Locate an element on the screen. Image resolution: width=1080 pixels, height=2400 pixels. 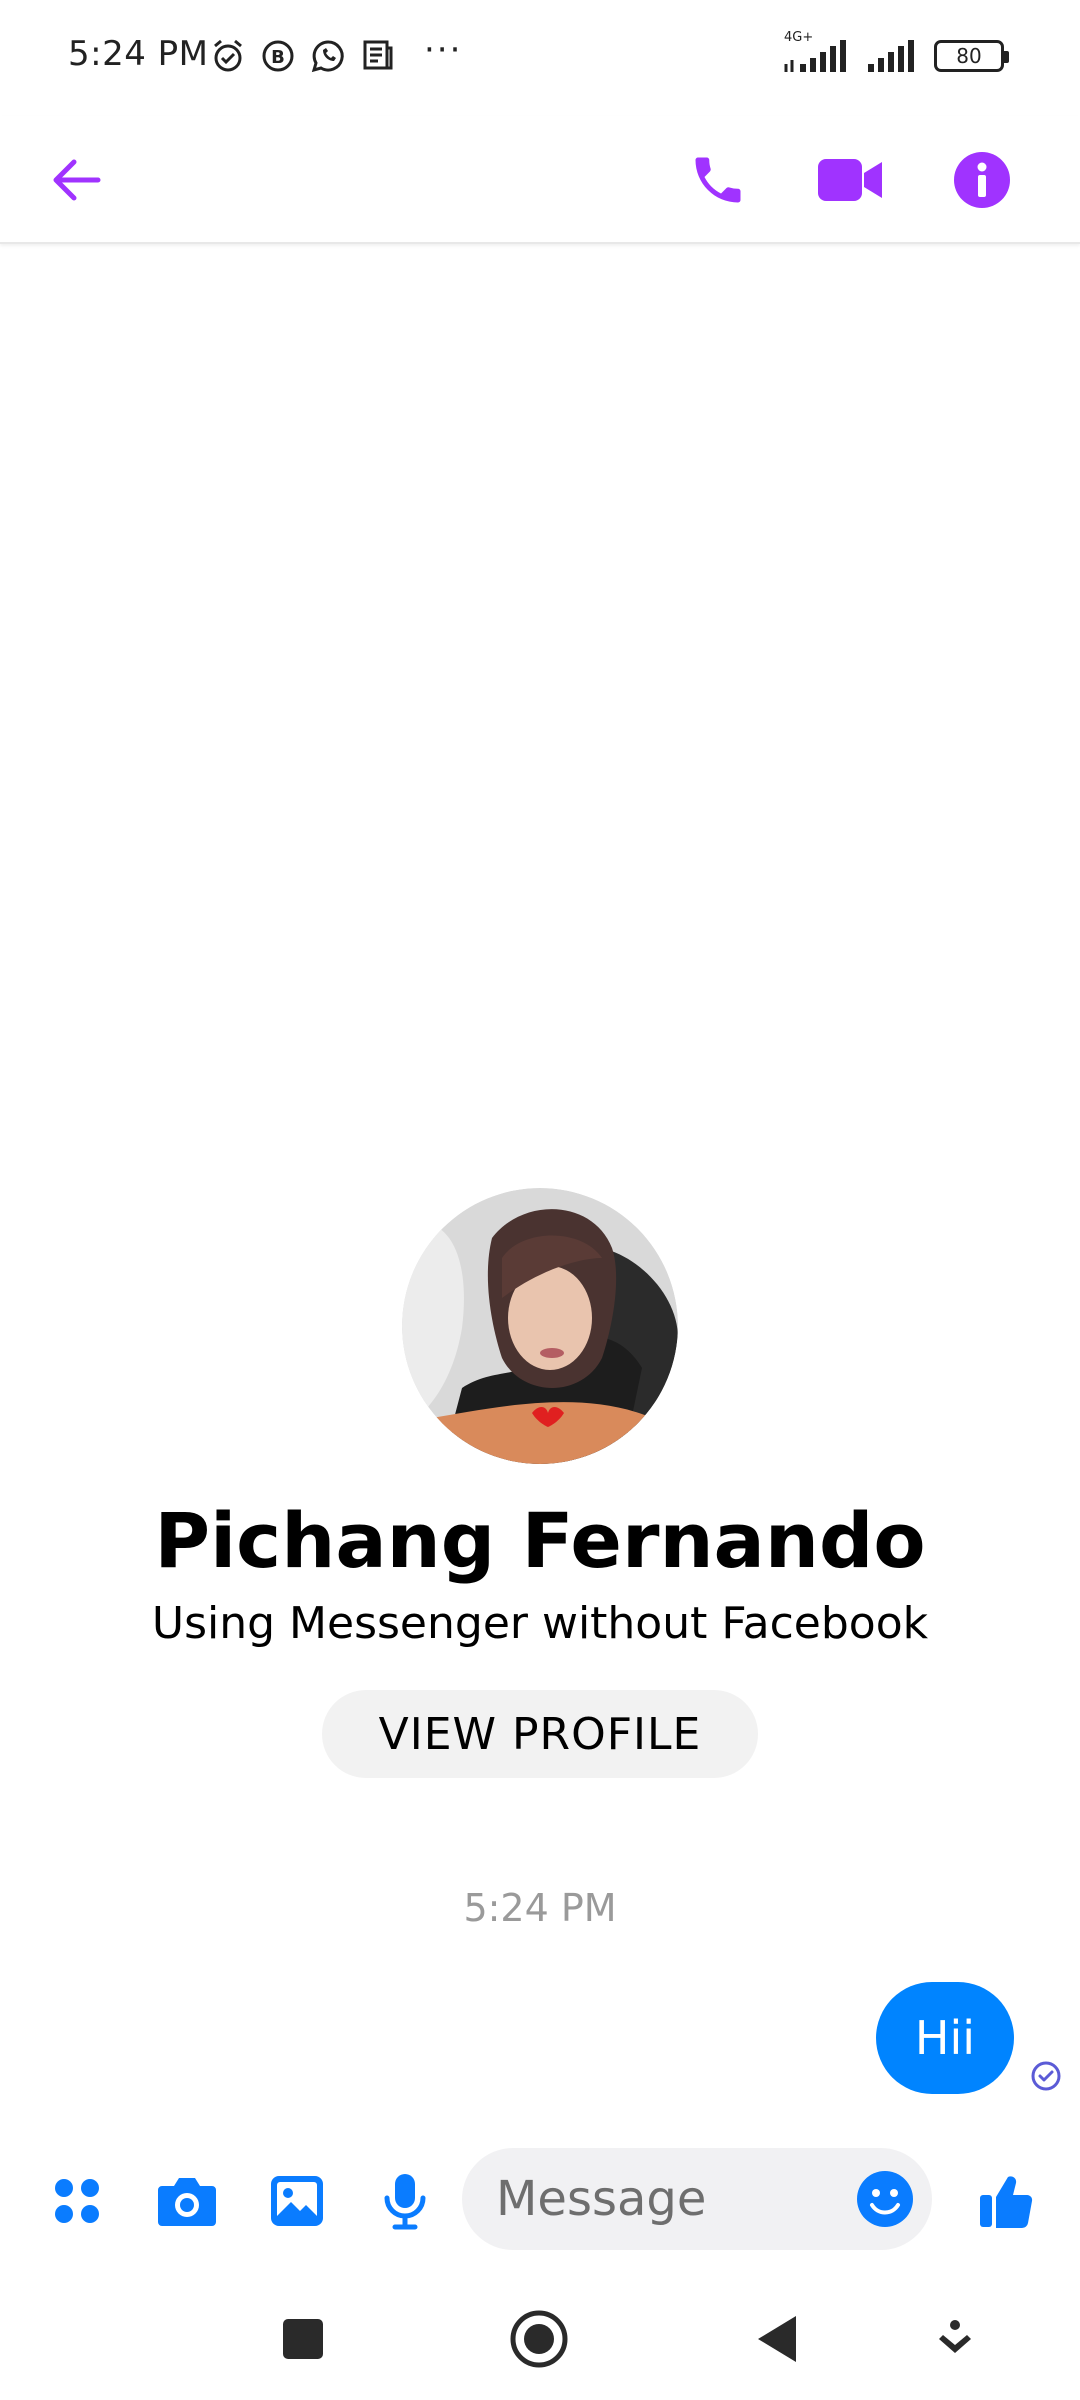
back-triangle-icon is located at coordinates (777, 2339).